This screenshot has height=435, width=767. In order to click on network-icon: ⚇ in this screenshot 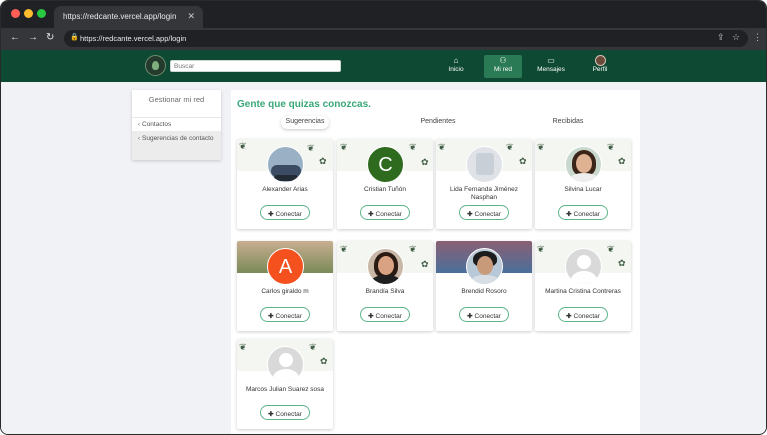, I will do `click(503, 60)`.